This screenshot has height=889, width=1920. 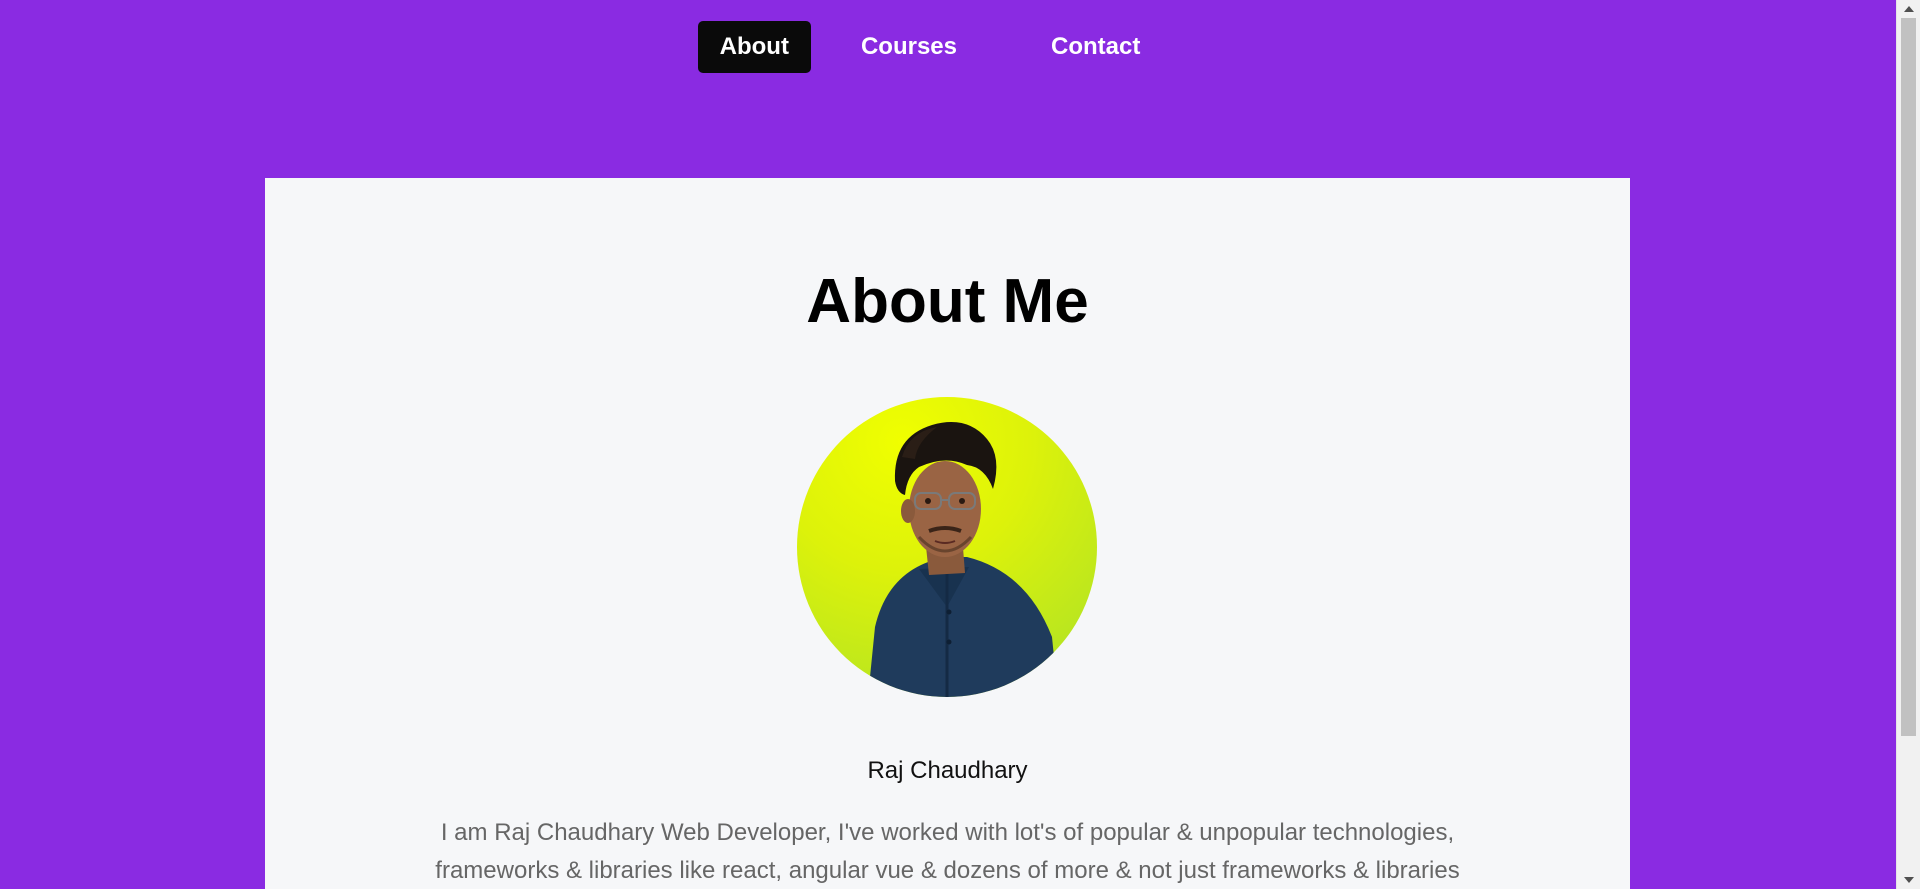 I want to click on nav-list: About Courses Contact, so click(x=930, y=47).